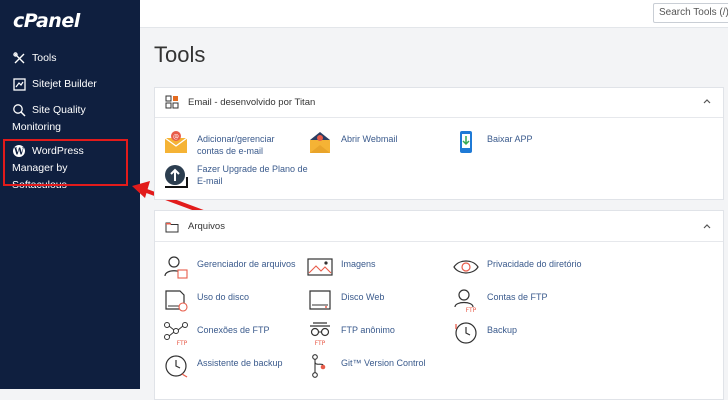  What do you see at coordinates (223, 366) in the screenshot?
I see `tool-backup-wizard: Assistente de backup` at bounding box center [223, 366].